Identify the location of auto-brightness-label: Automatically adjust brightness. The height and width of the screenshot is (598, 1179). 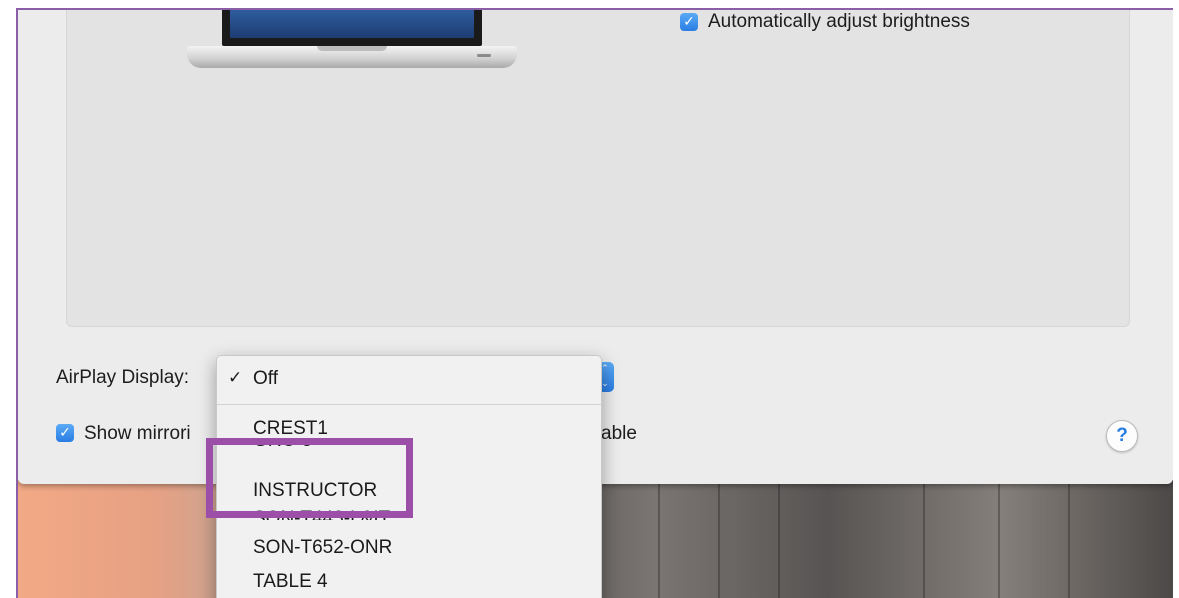
(839, 21).